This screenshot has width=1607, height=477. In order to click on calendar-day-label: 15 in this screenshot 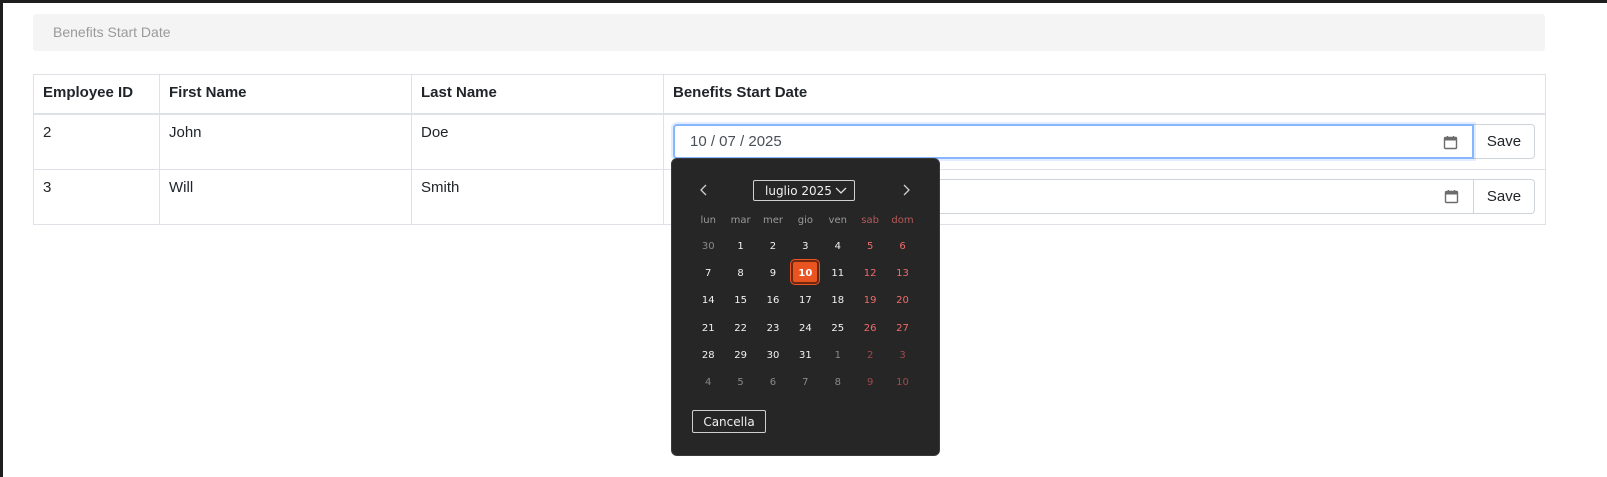, I will do `click(740, 301)`.